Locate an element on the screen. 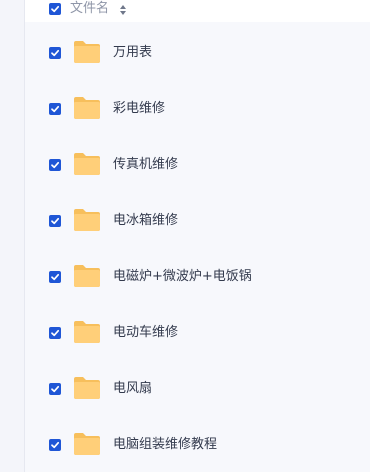 The width and height of the screenshot is (370, 472). select-all-checkbox is located at coordinates (55, 9).